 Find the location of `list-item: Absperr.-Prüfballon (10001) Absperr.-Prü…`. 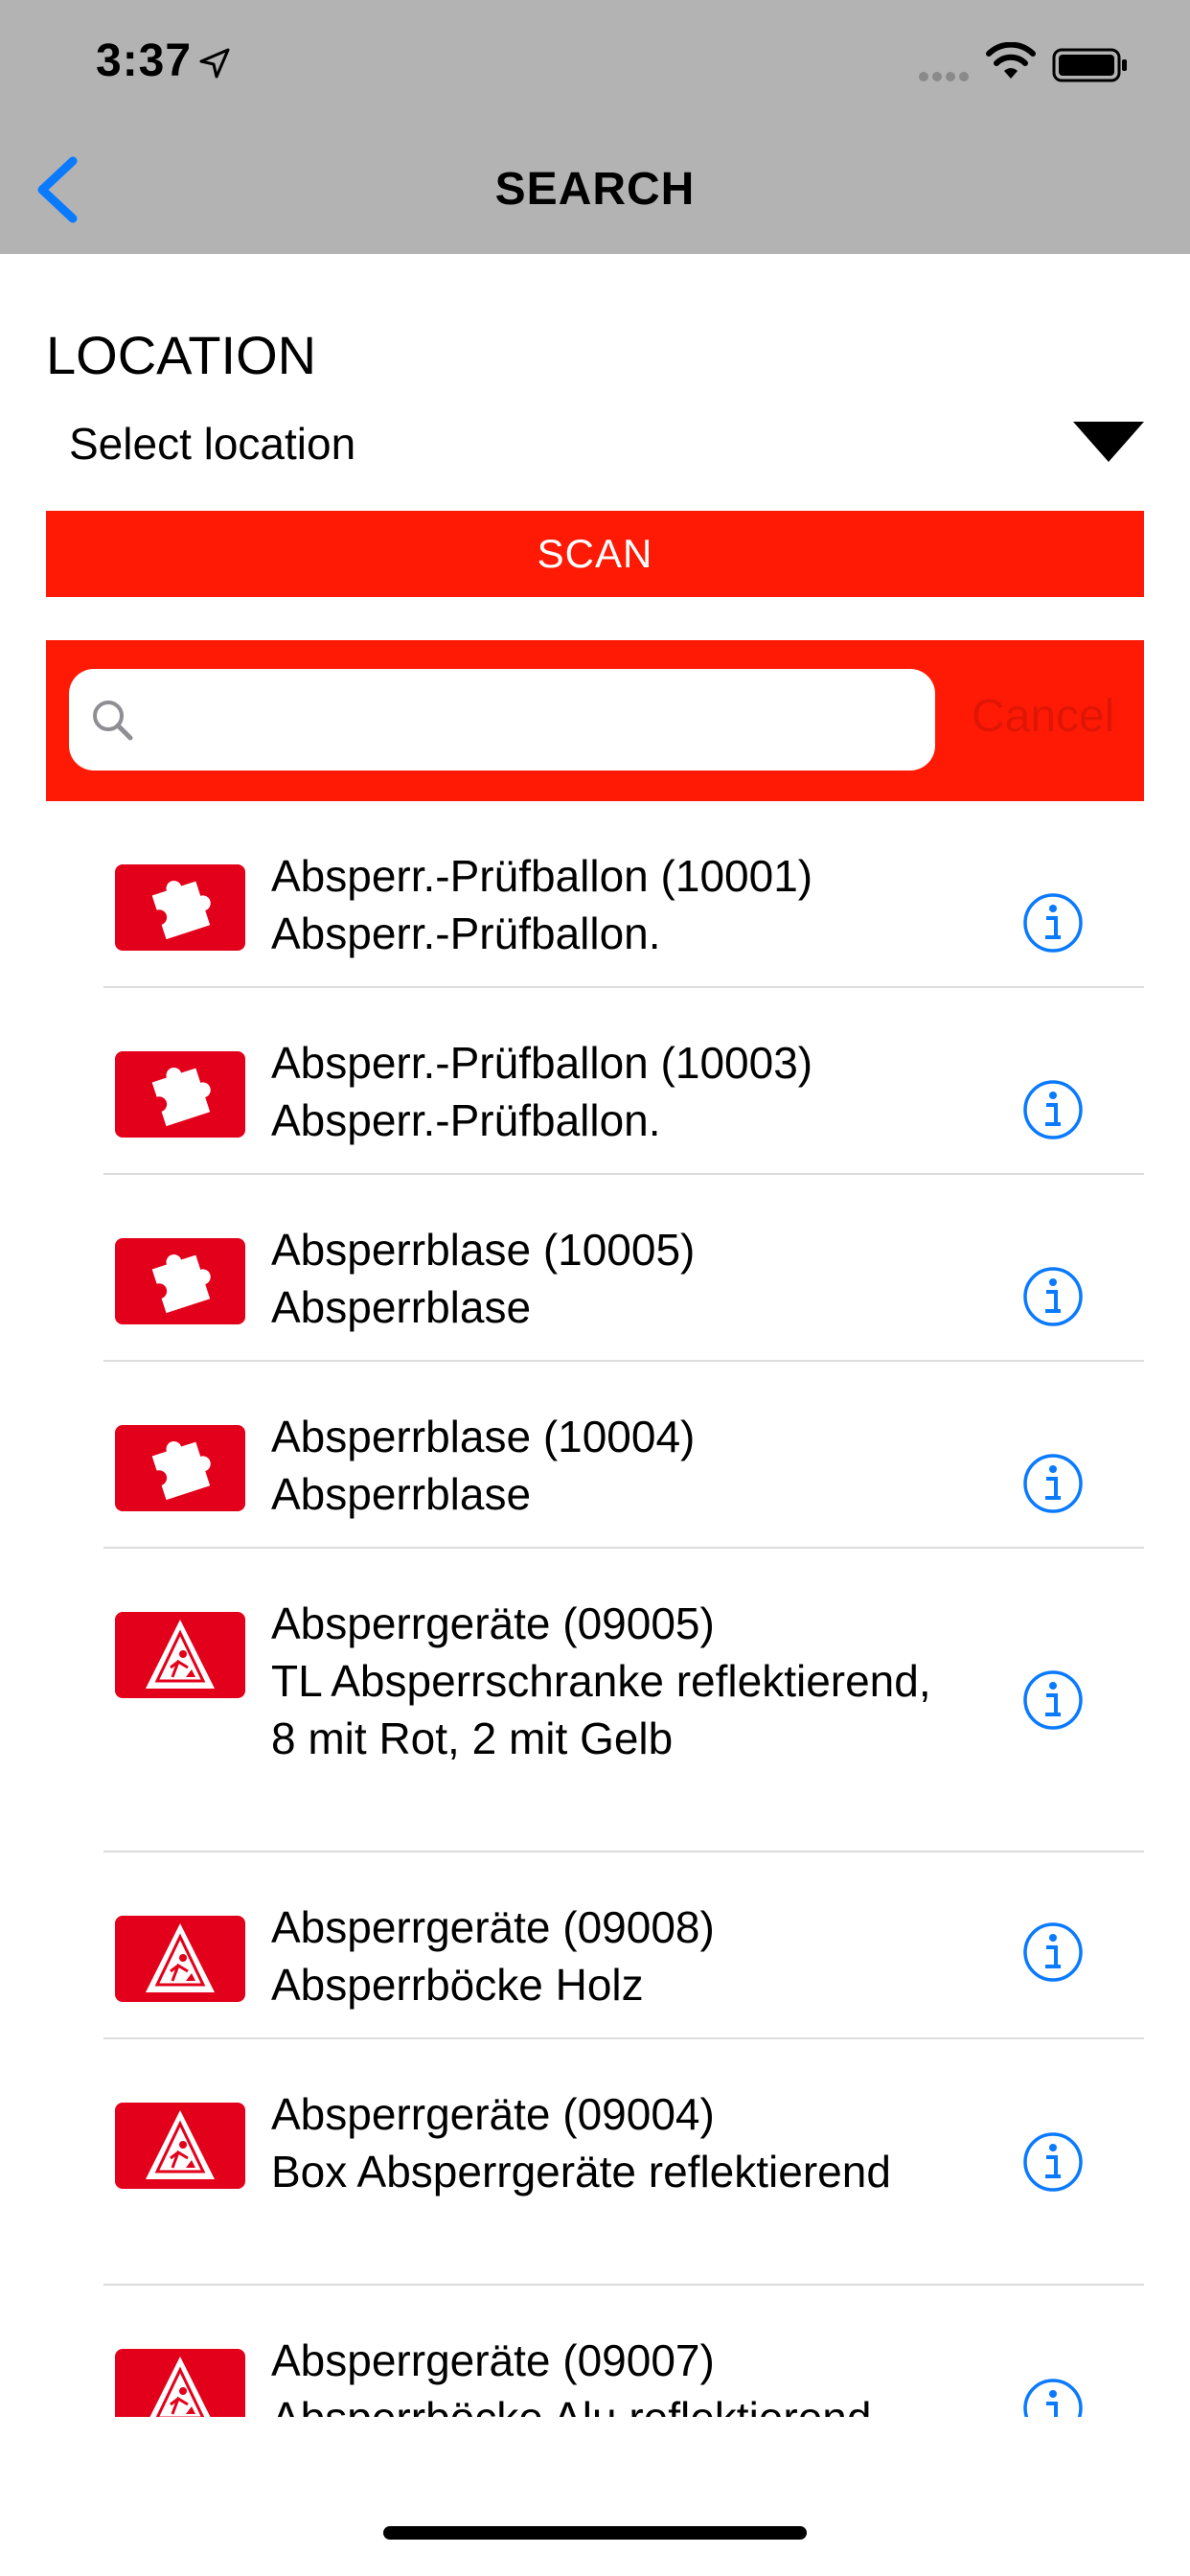

list-item: Absperr.-Prüfballon (10001) Absperr.-Prü… is located at coordinates (623, 894).